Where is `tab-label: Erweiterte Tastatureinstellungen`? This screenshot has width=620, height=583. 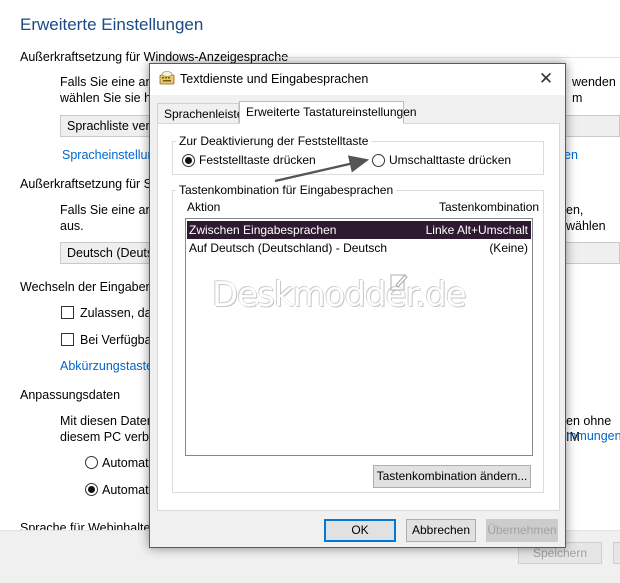 tab-label: Erweiterte Tastatureinstellungen is located at coordinates (331, 112).